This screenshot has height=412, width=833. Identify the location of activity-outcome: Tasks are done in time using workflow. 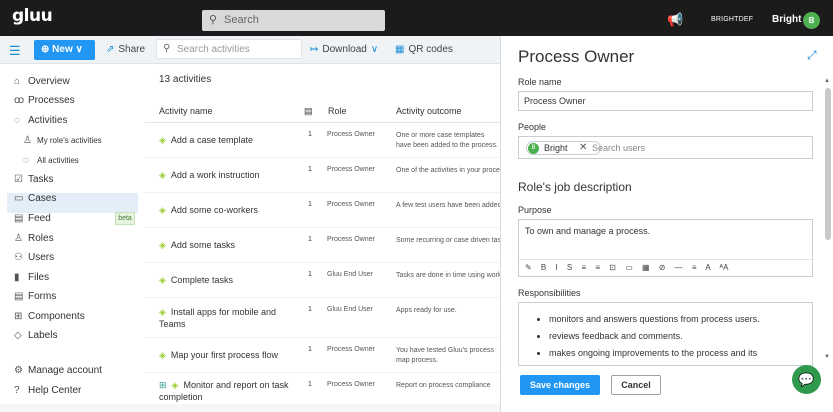
(448, 275).